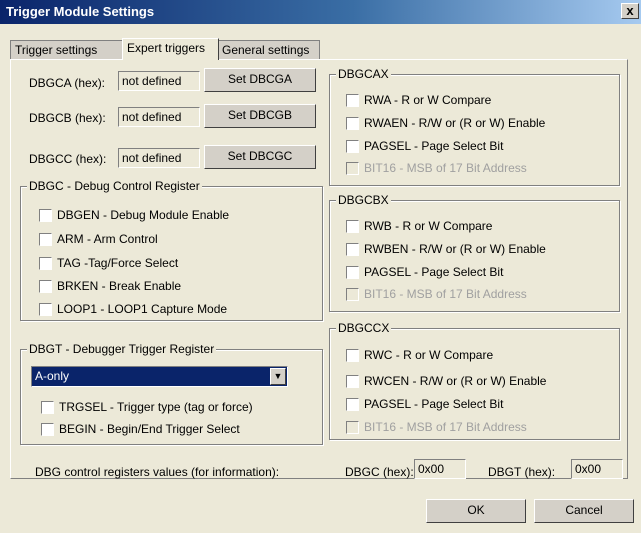 The width and height of the screenshot is (641, 533). Describe the element at coordinates (476, 511) in the screenshot. I see `ok-button: OK` at that location.